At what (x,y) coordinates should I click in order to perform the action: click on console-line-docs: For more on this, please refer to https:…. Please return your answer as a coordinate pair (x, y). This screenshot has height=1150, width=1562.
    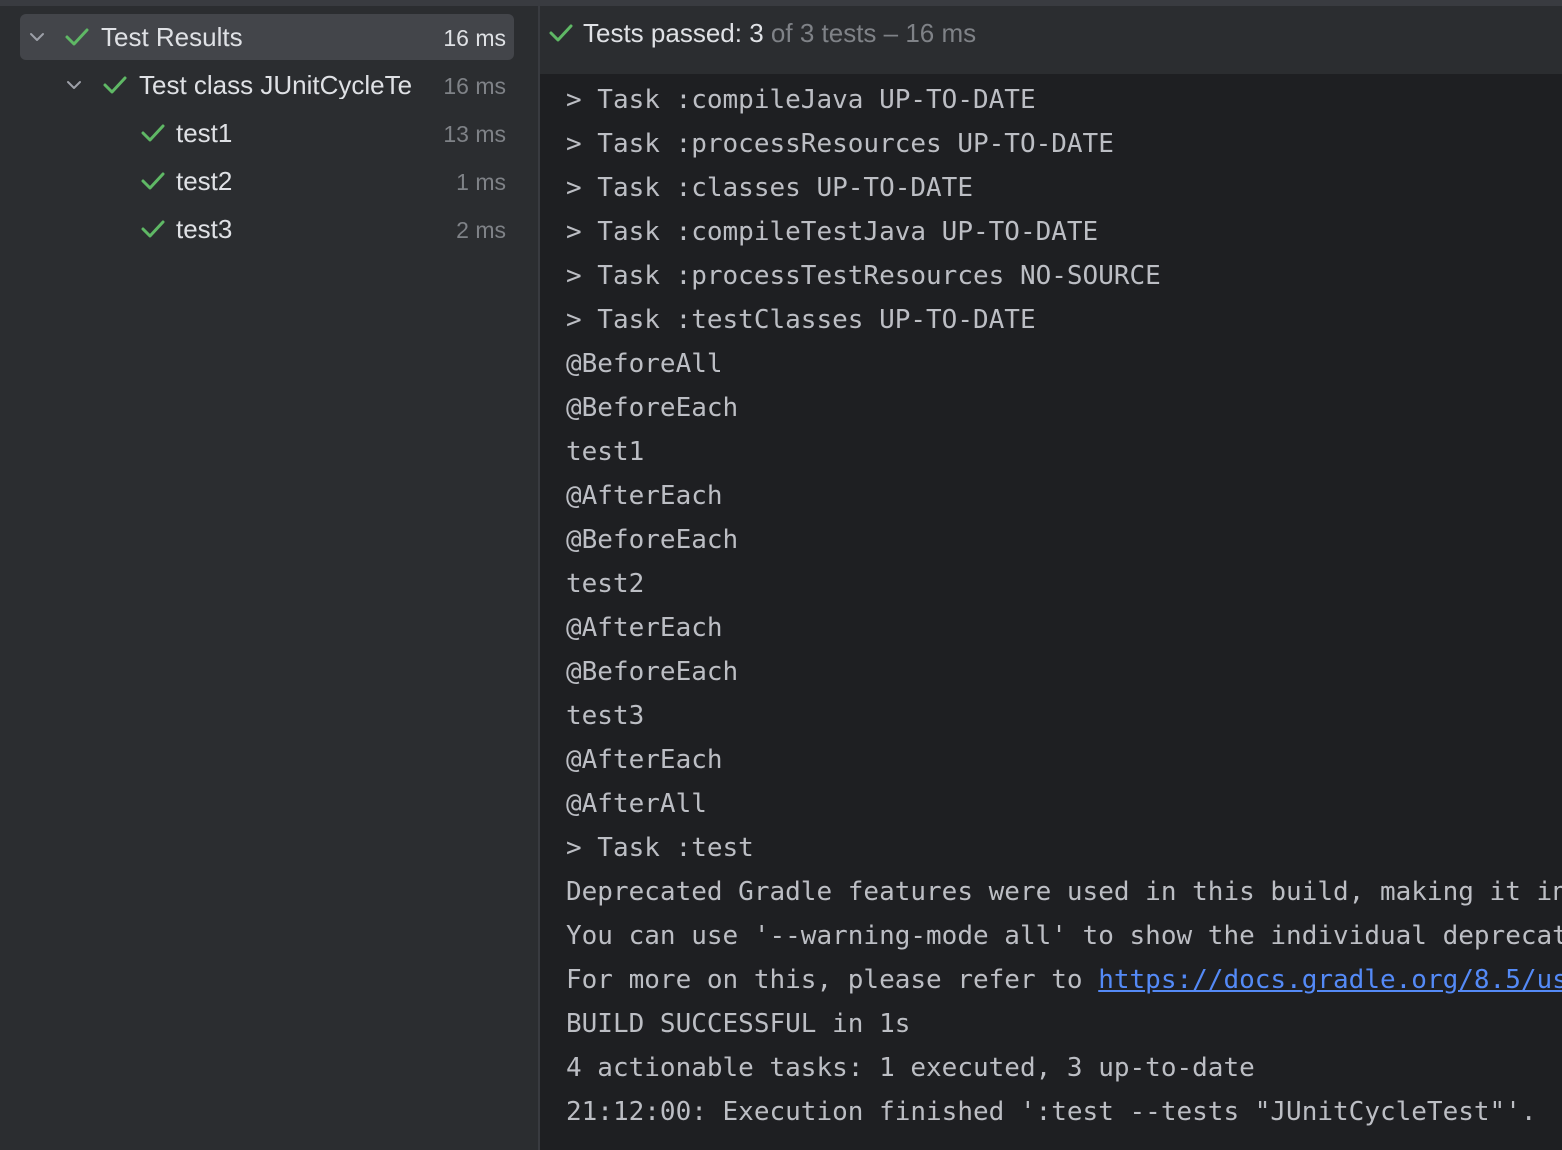
    Looking at the image, I should click on (1064, 980).